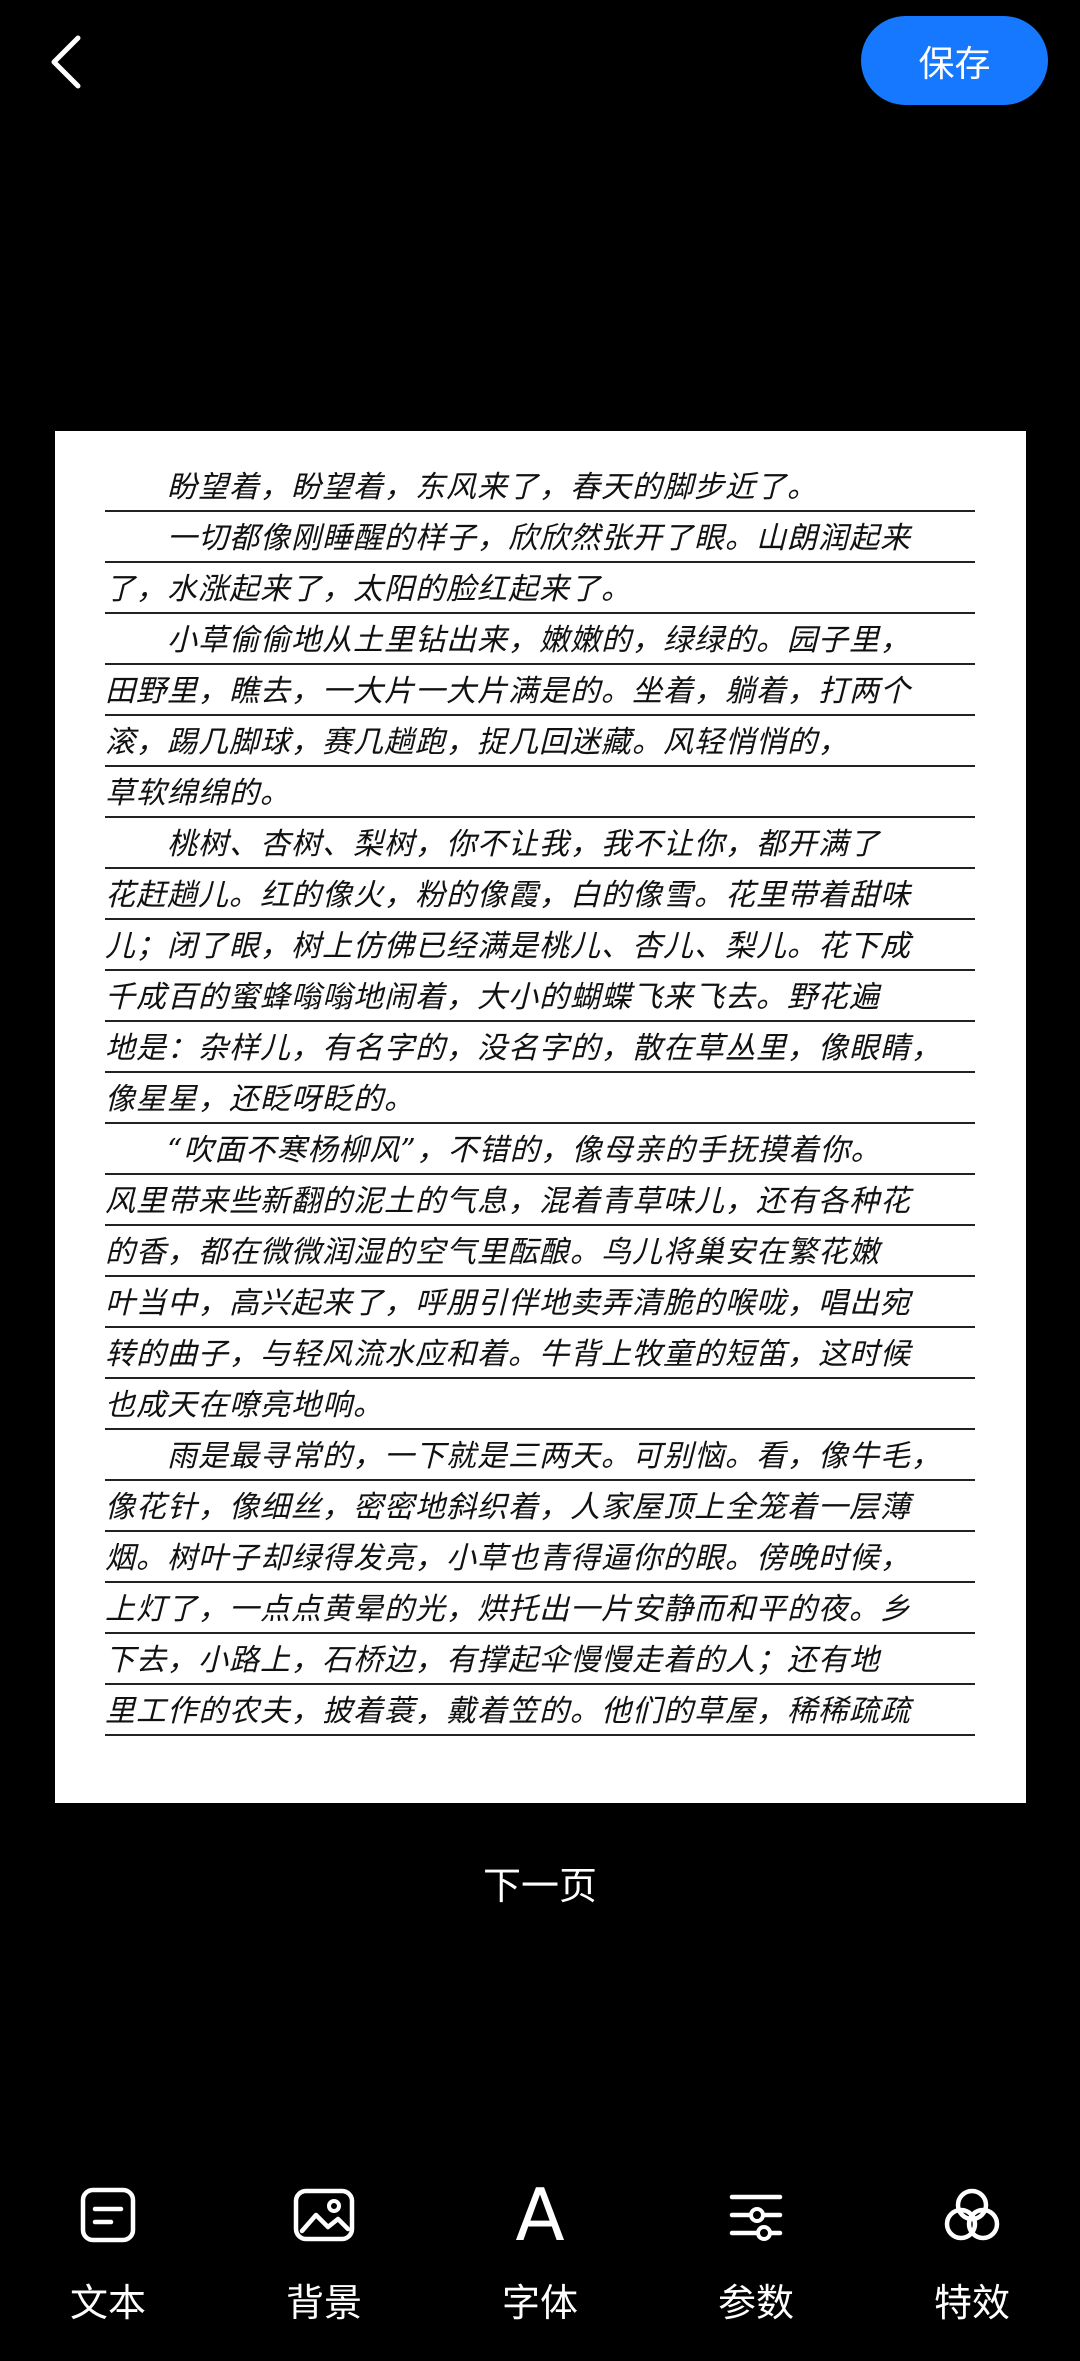 This screenshot has height=2361, width=1080. I want to click on handwriting-line: 像星星，还眨呀眨的。, so click(540, 1098).